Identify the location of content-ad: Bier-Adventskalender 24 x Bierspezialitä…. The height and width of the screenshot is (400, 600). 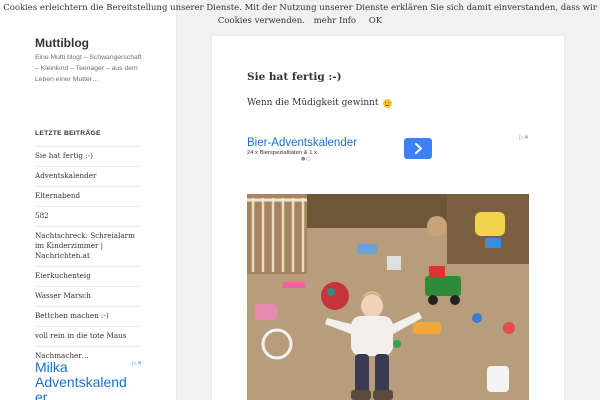
(388, 149).